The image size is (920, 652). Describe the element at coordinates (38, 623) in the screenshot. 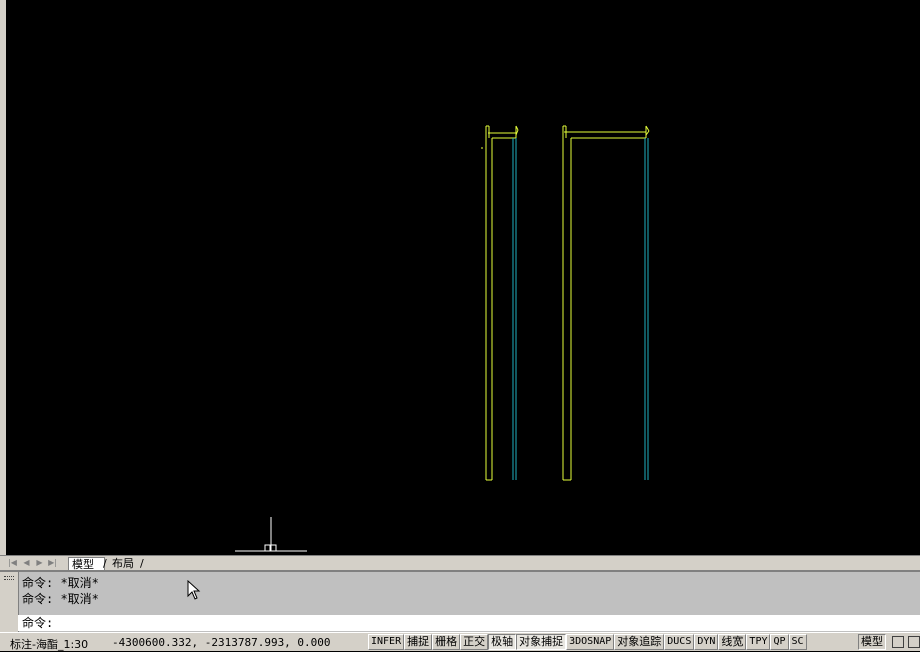

I see `command-prompt: 命令:` at that location.